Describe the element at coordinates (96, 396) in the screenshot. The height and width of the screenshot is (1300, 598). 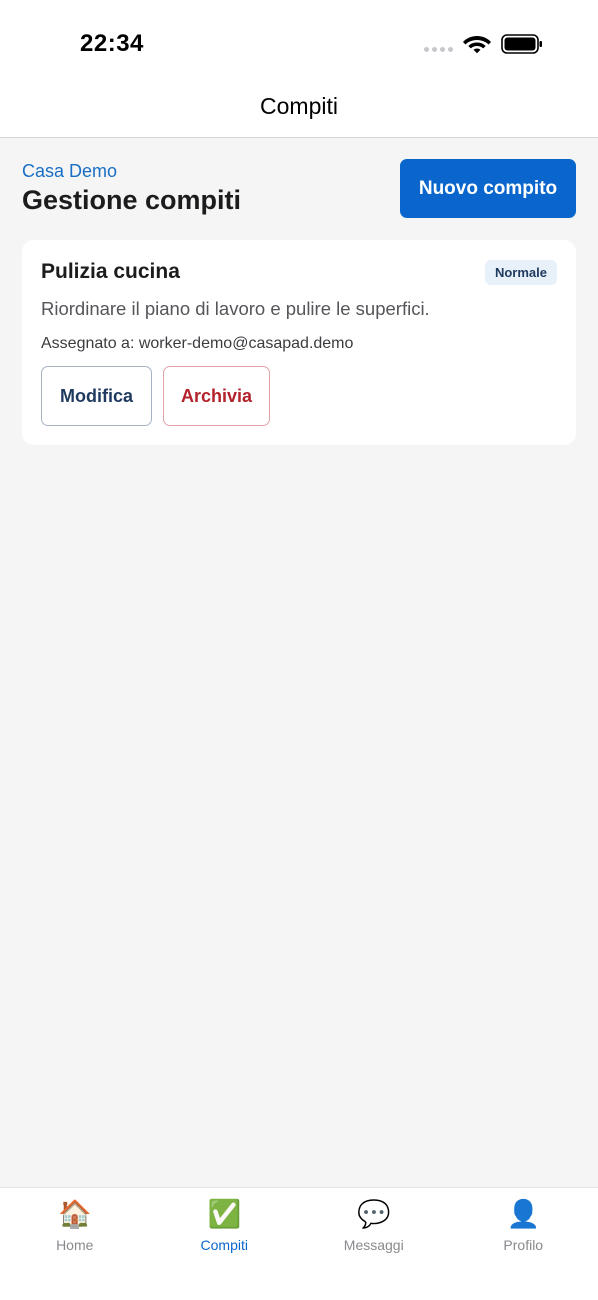
I see `edit-task-button: Modifica` at that location.